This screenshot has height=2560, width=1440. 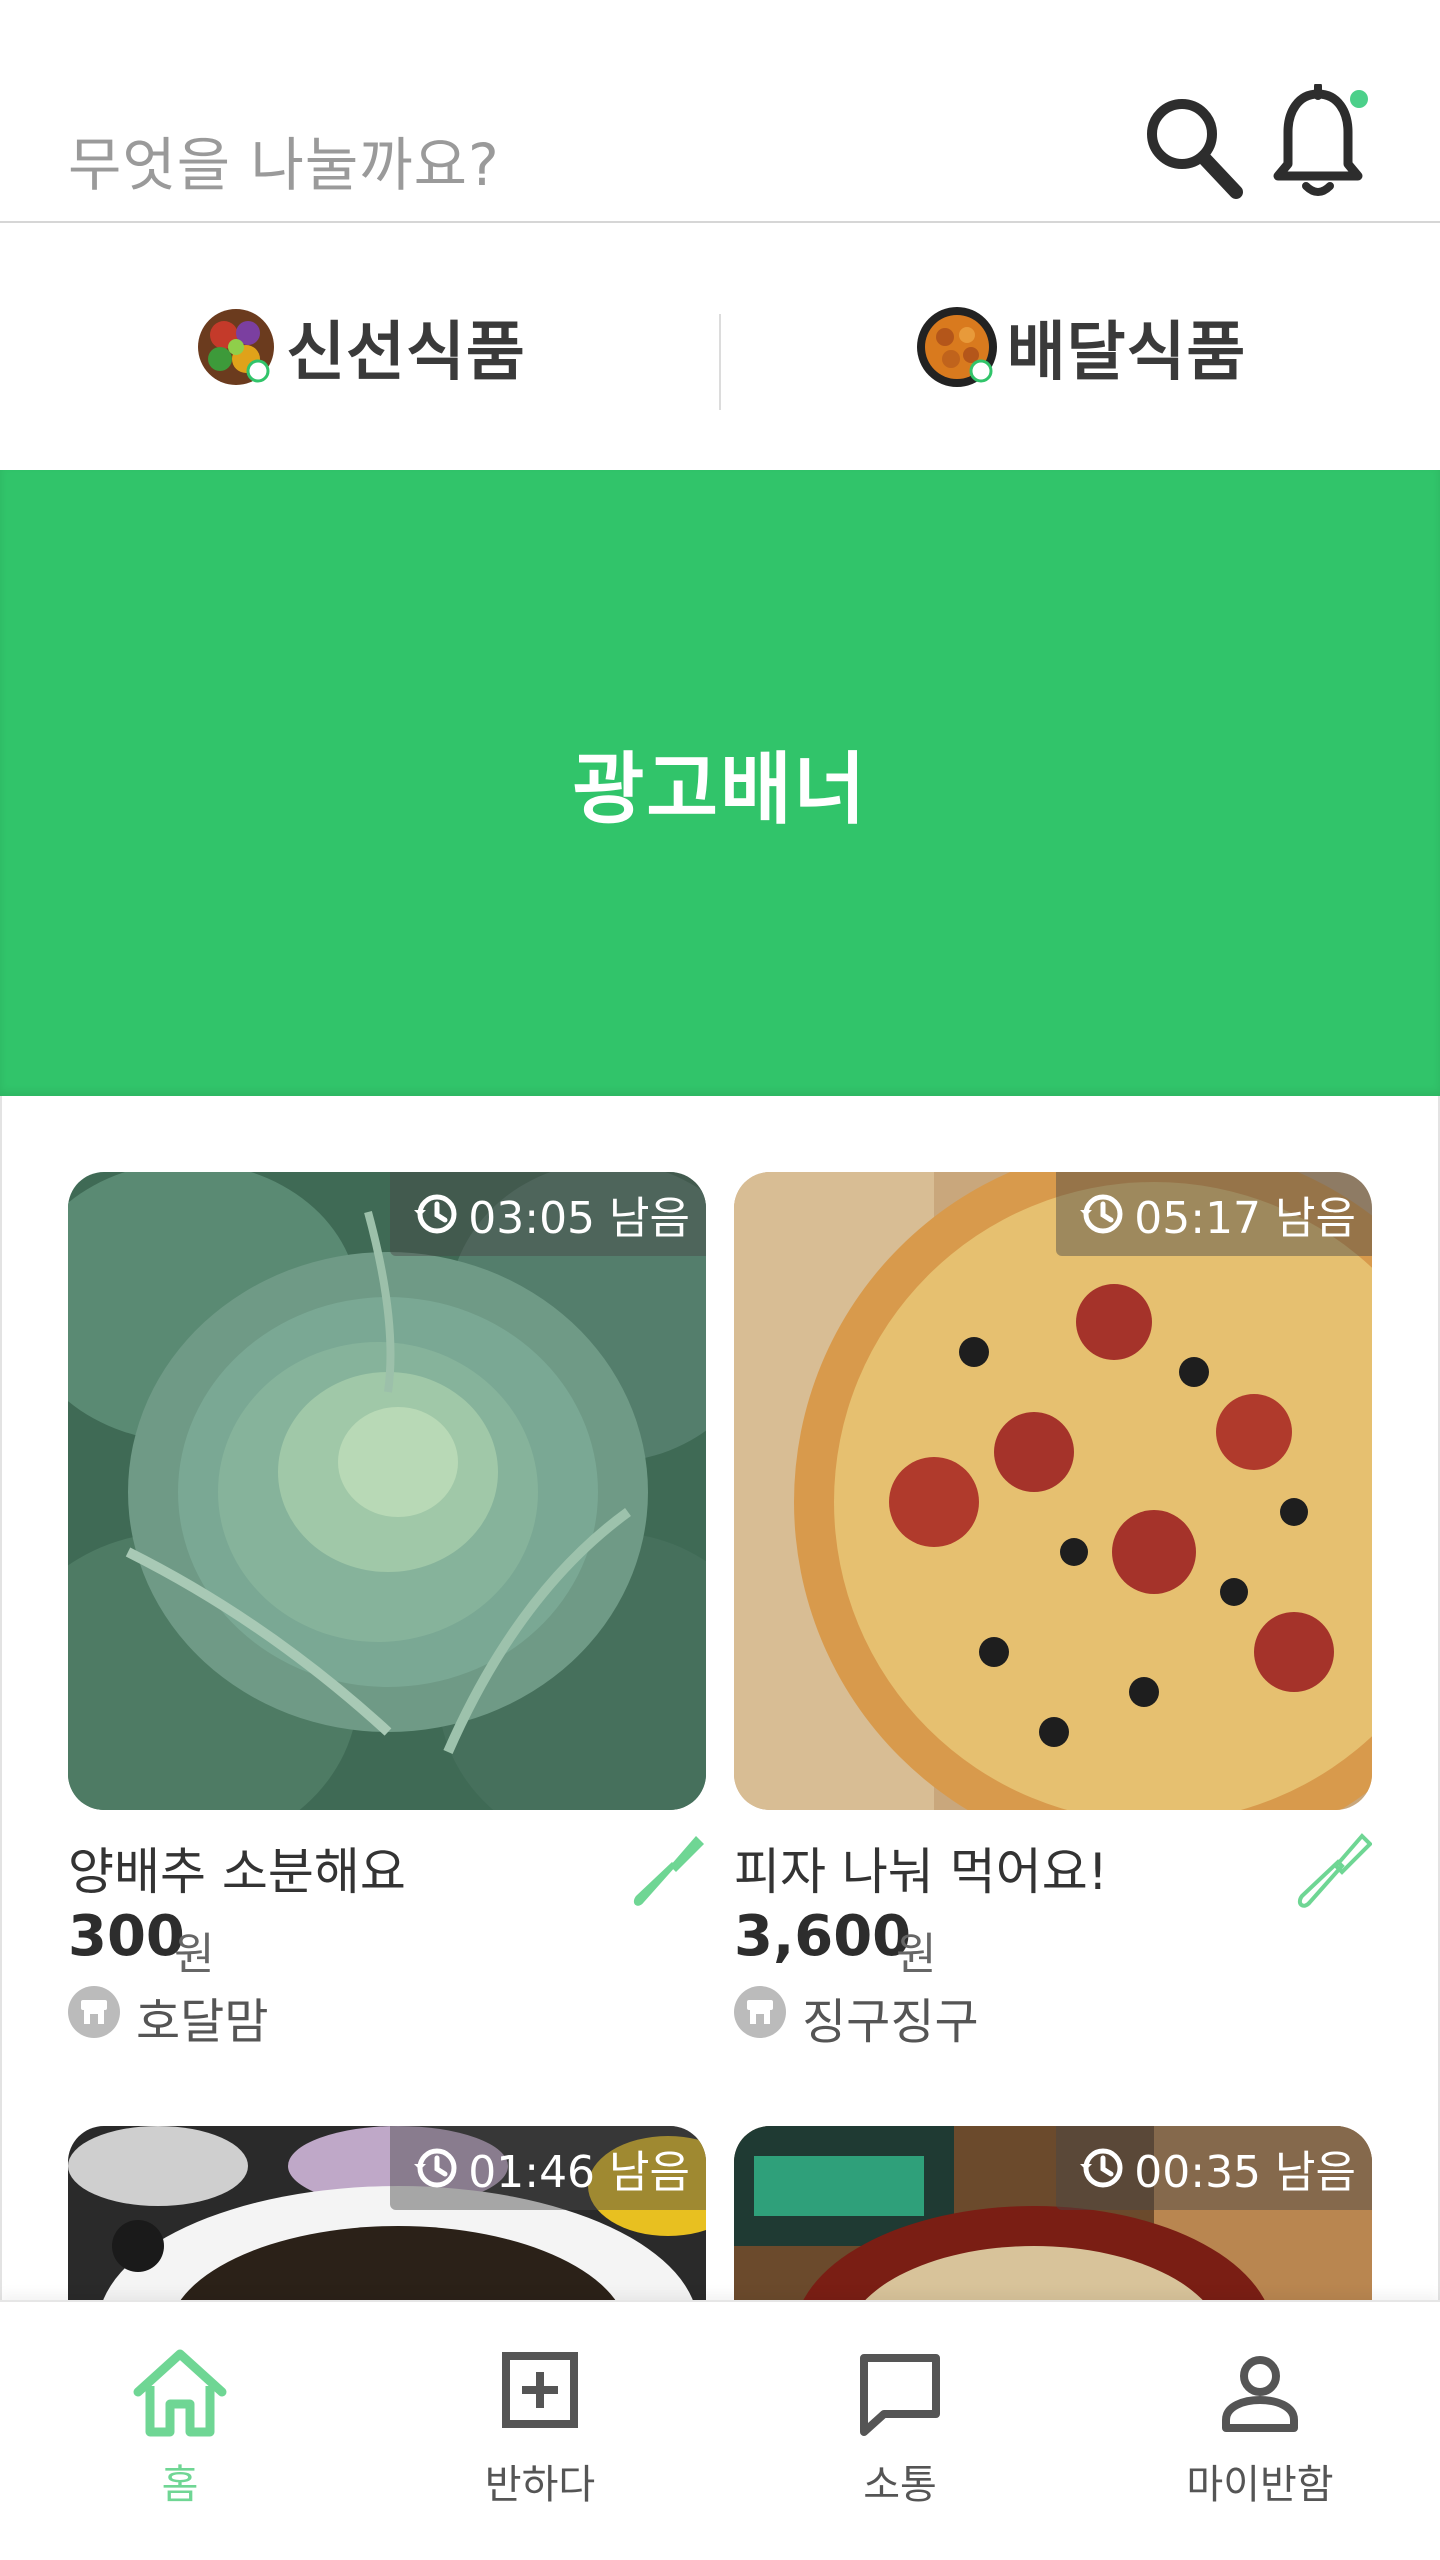 What do you see at coordinates (720, 111) in the screenshot?
I see `top-header: 무엇을 나눌까요?` at bounding box center [720, 111].